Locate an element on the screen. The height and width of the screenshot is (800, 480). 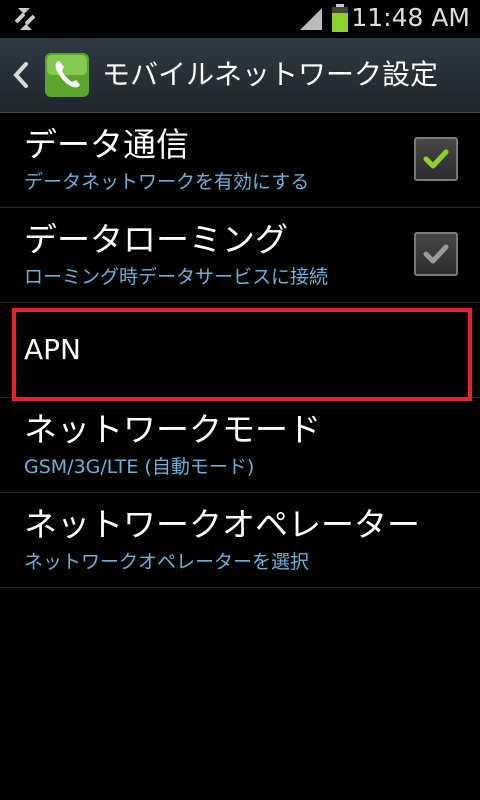
page-title: モバイルネットワーク設定 is located at coordinates (270, 74).